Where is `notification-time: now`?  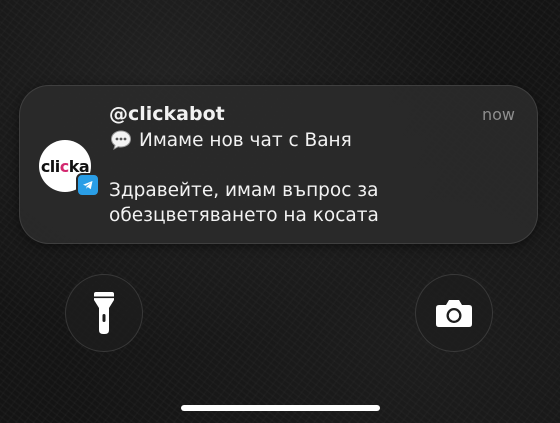 notification-time: now is located at coordinates (498, 114).